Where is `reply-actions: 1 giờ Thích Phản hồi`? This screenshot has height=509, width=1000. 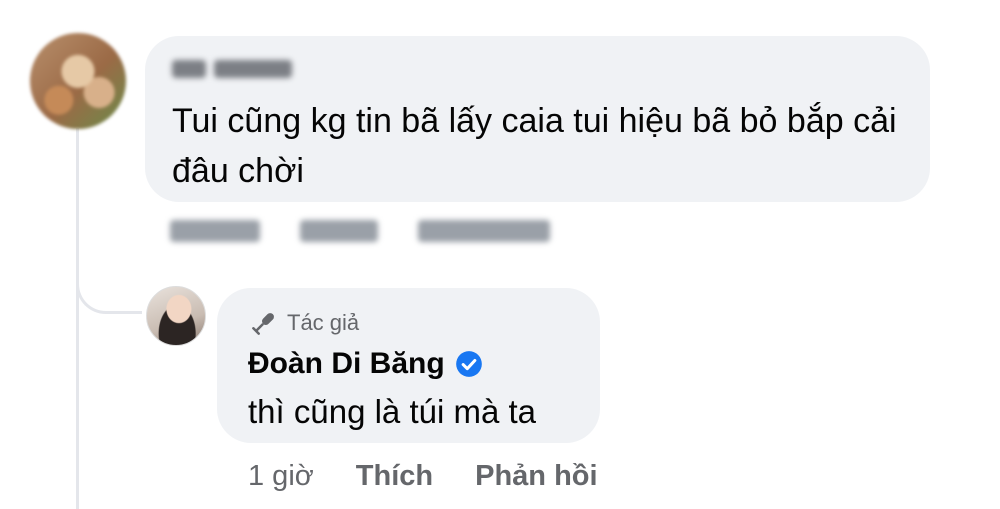 reply-actions: 1 giờ Thích Phản hồi is located at coordinates (423, 476).